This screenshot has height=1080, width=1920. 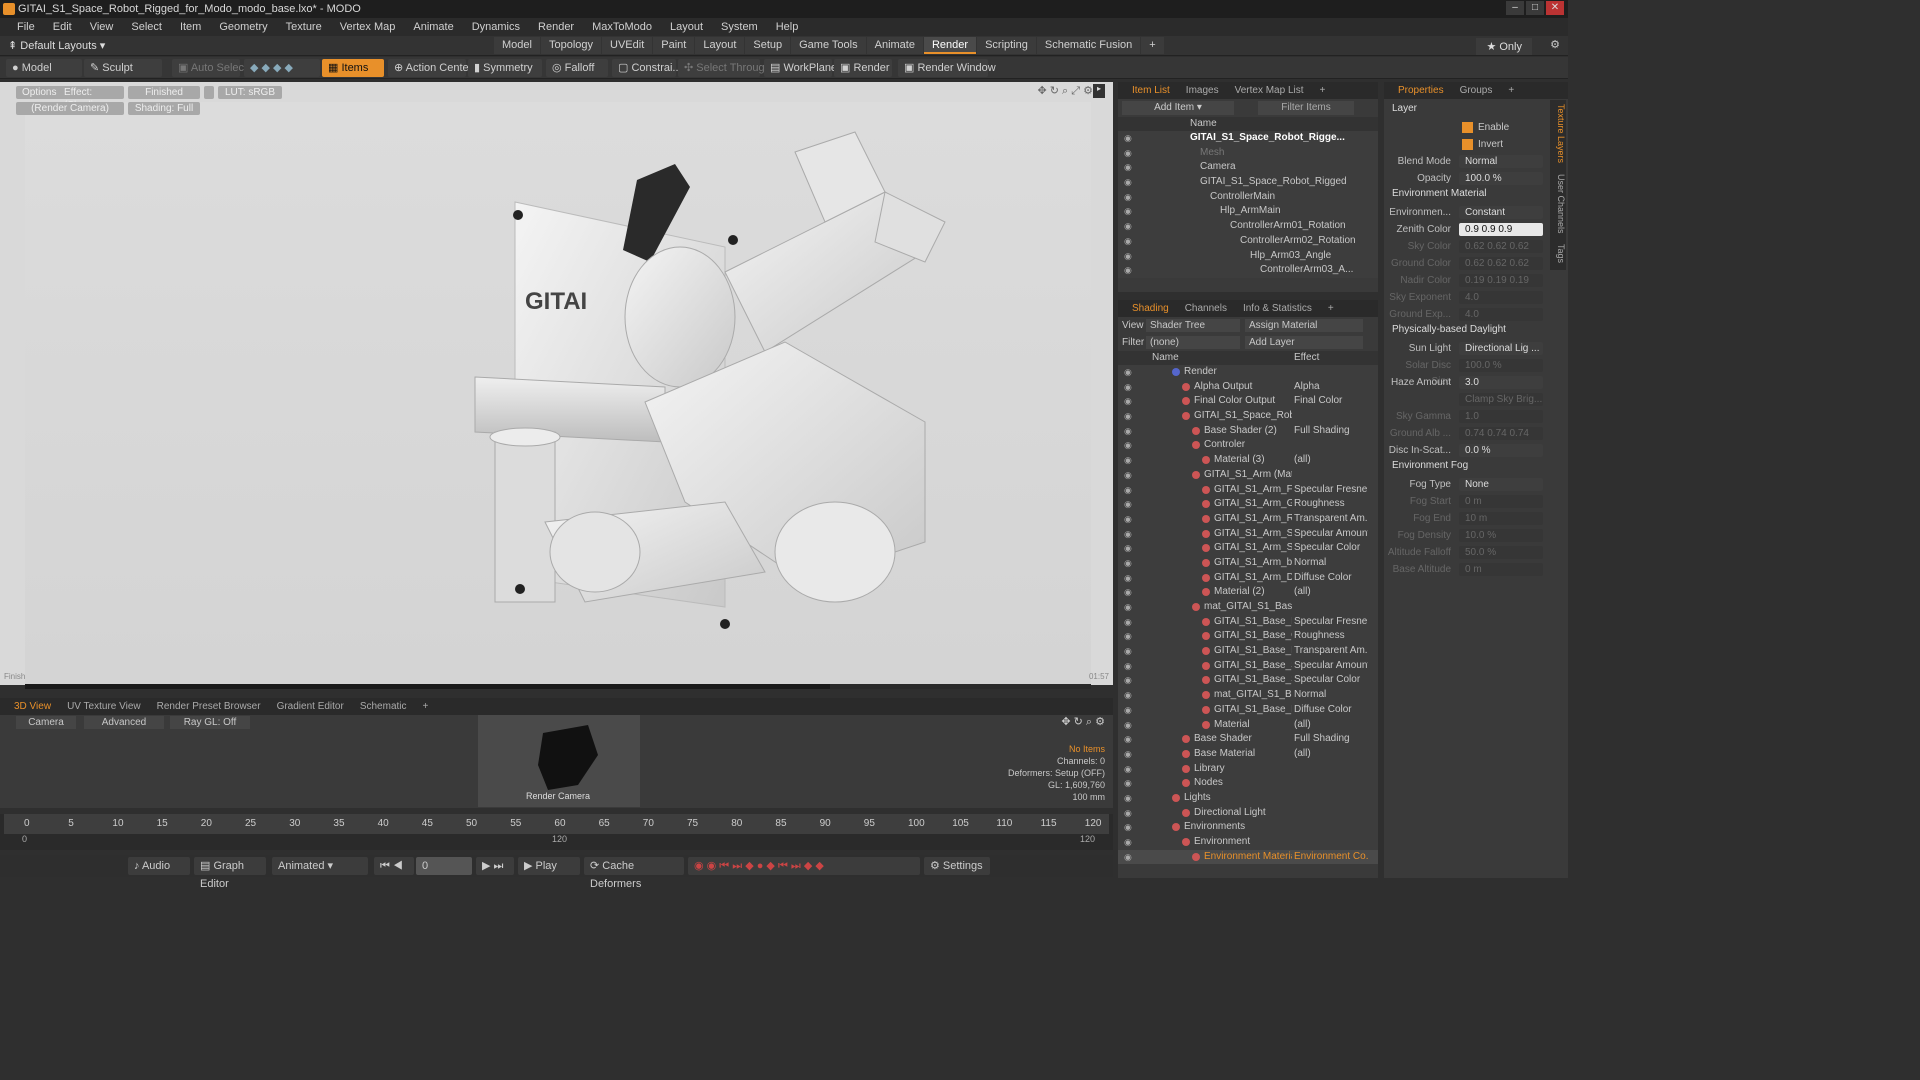 I want to click on tab-item-list: Item List, so click(x=1151, y=90).